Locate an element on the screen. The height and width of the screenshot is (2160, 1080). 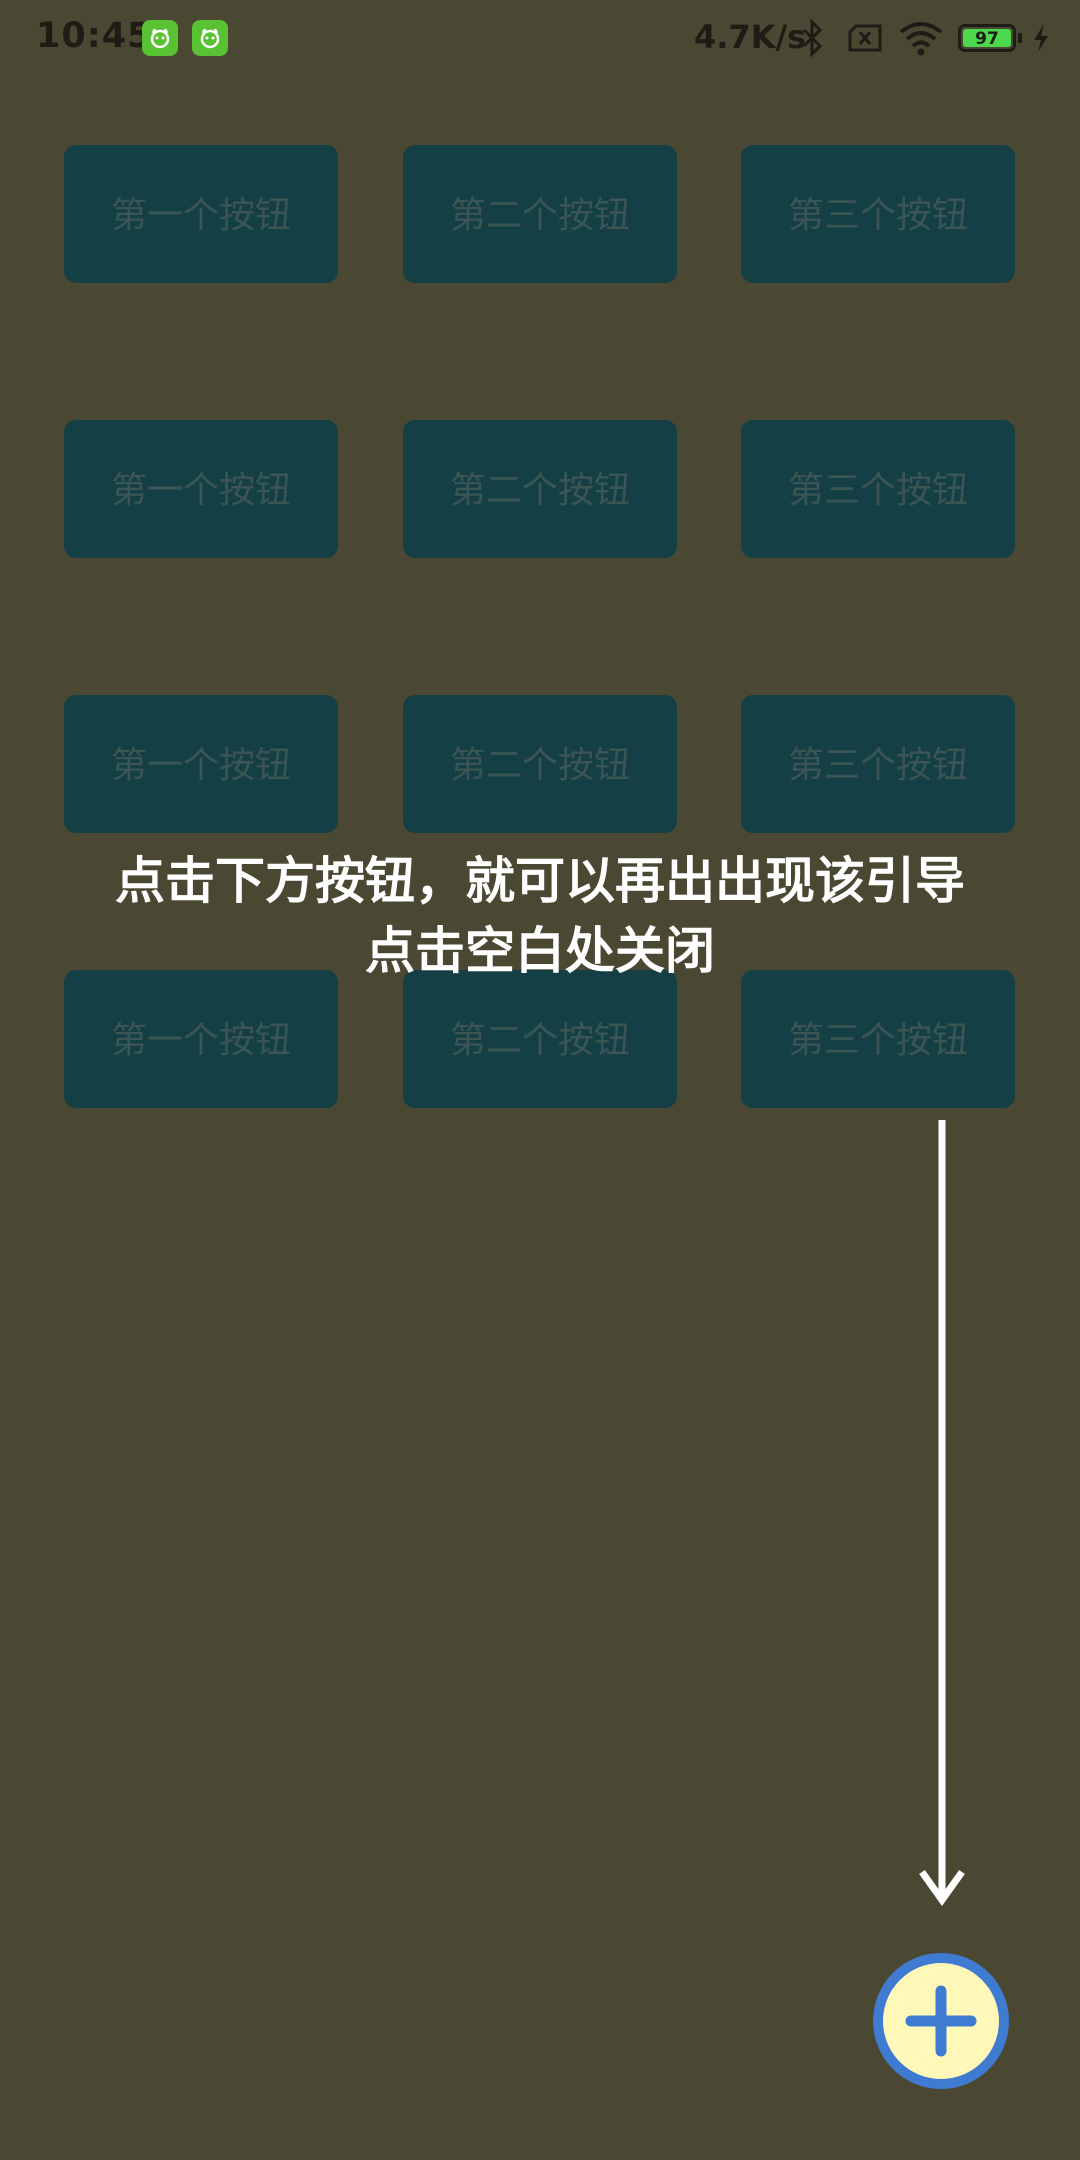
status-bar: 10:45 4.7K/s 97 is located at coordinates (540, 39).